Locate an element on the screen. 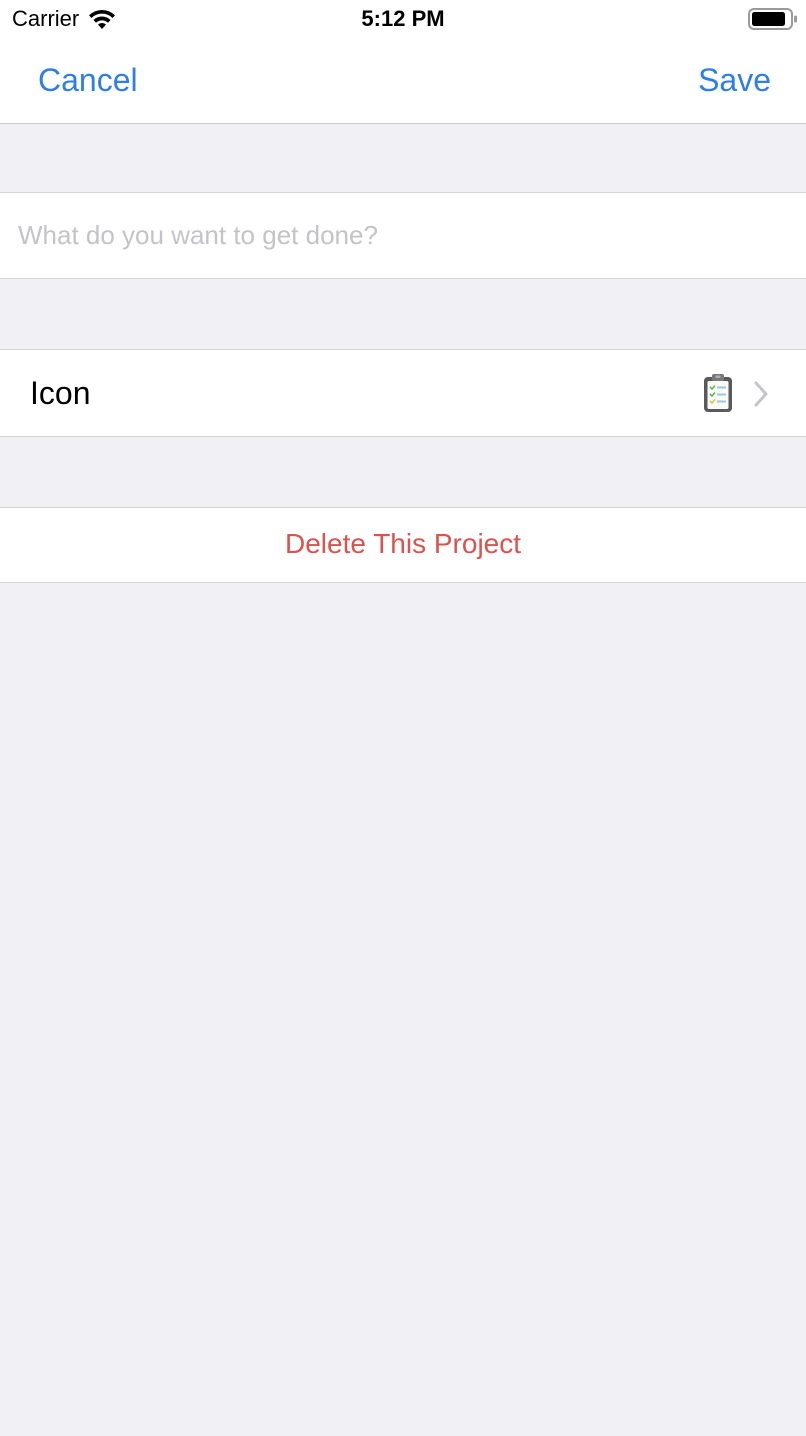  delete-project-row: Delete This Project is located at coordinates (403, 545).